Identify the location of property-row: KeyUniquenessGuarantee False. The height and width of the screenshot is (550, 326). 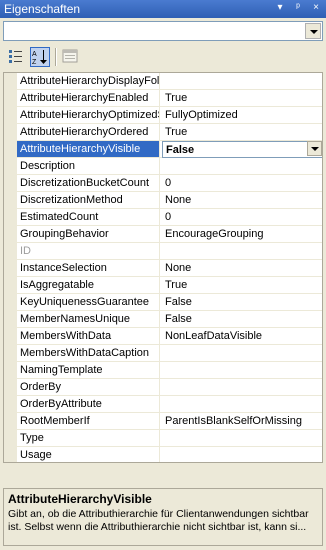
(169, 302).